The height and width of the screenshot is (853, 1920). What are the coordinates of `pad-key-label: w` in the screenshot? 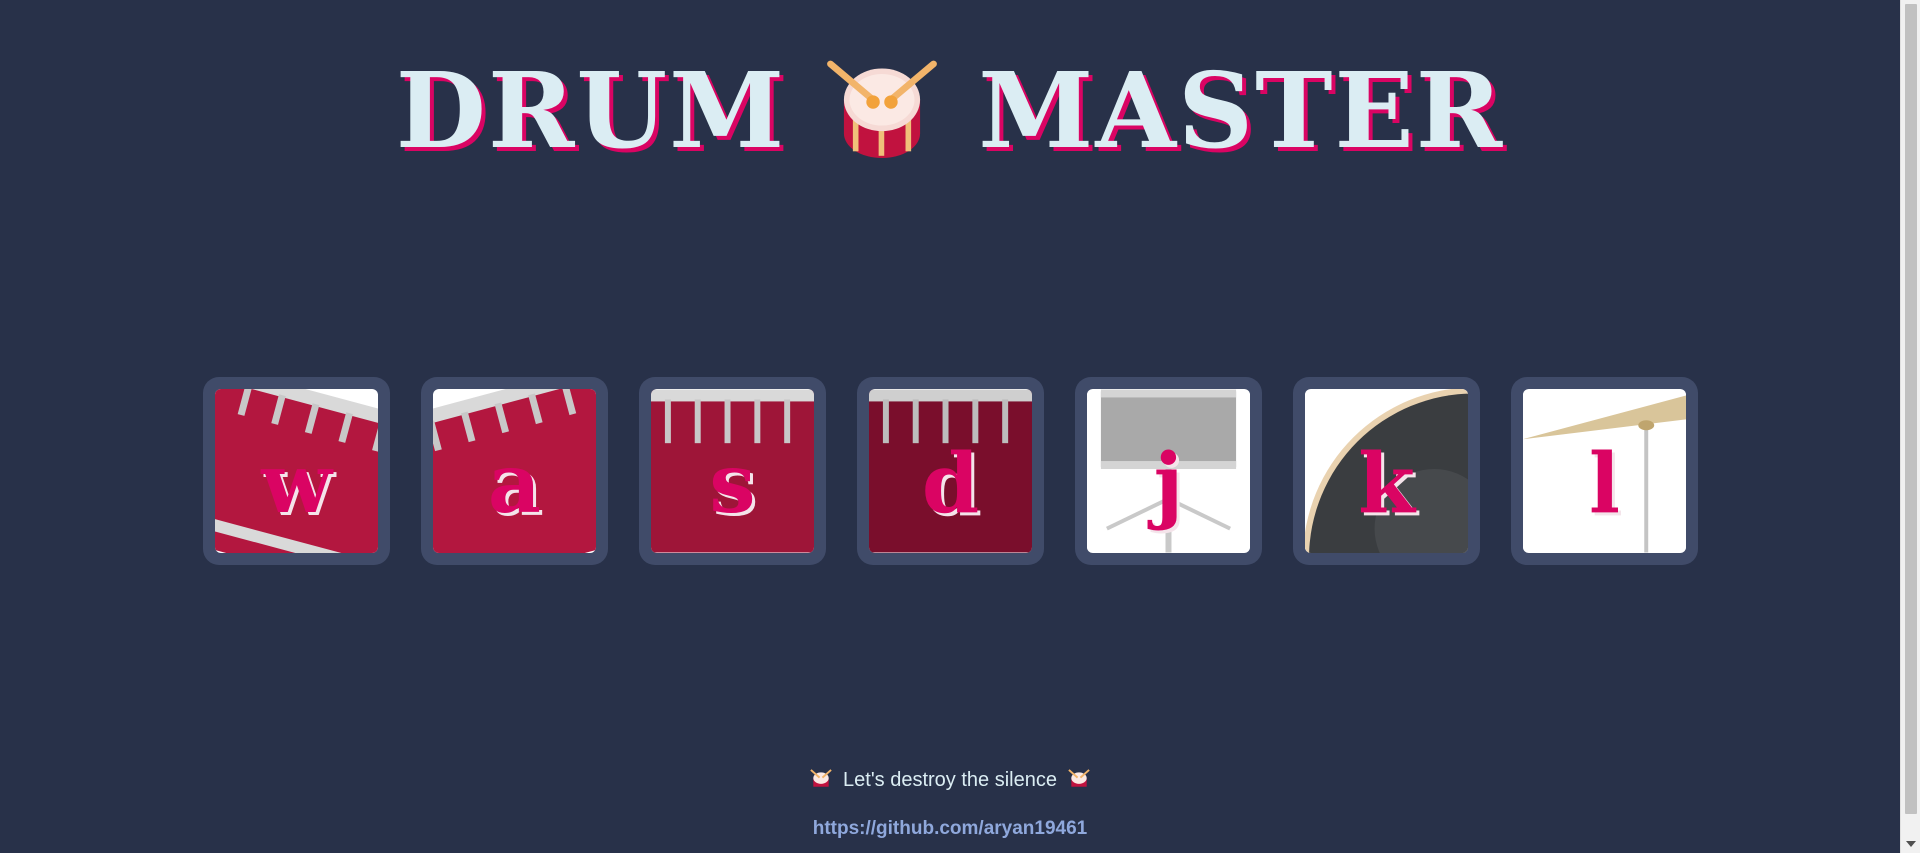 It's located at (296, 484).